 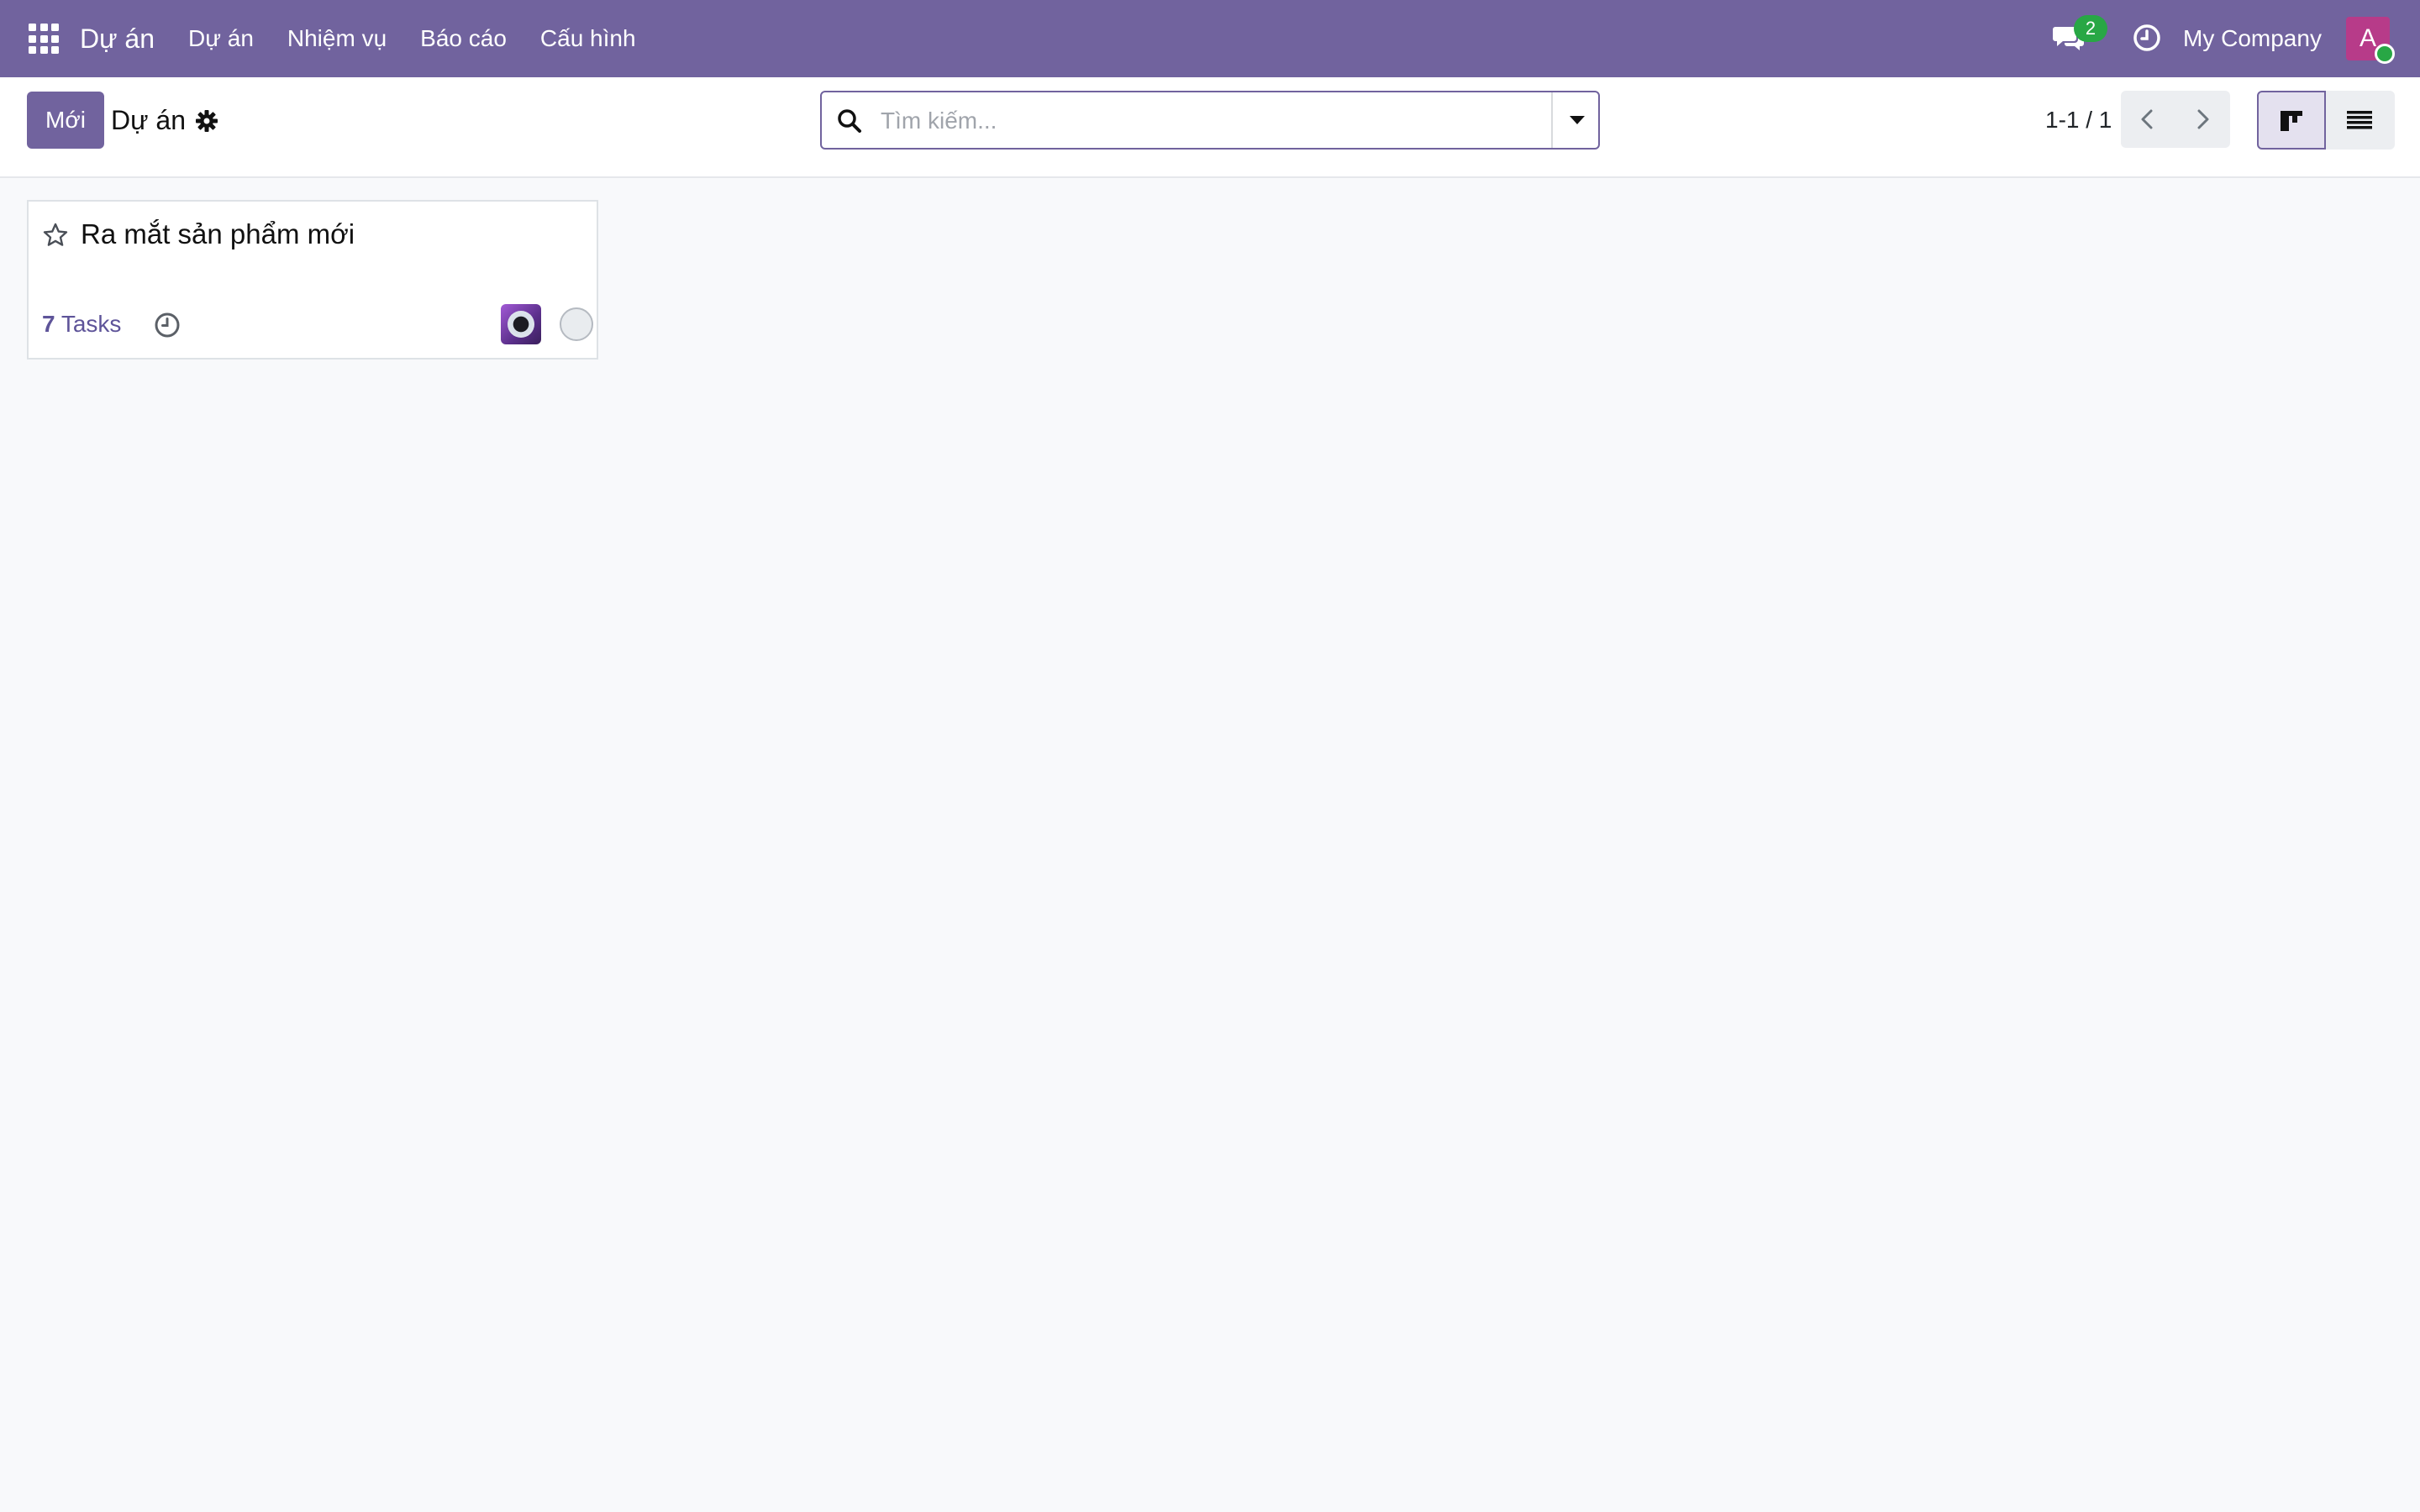 What do you see at coordinates (521, 324) in the screenshot?
I see `project-manager-avatar` at bounding box center [521, 324].